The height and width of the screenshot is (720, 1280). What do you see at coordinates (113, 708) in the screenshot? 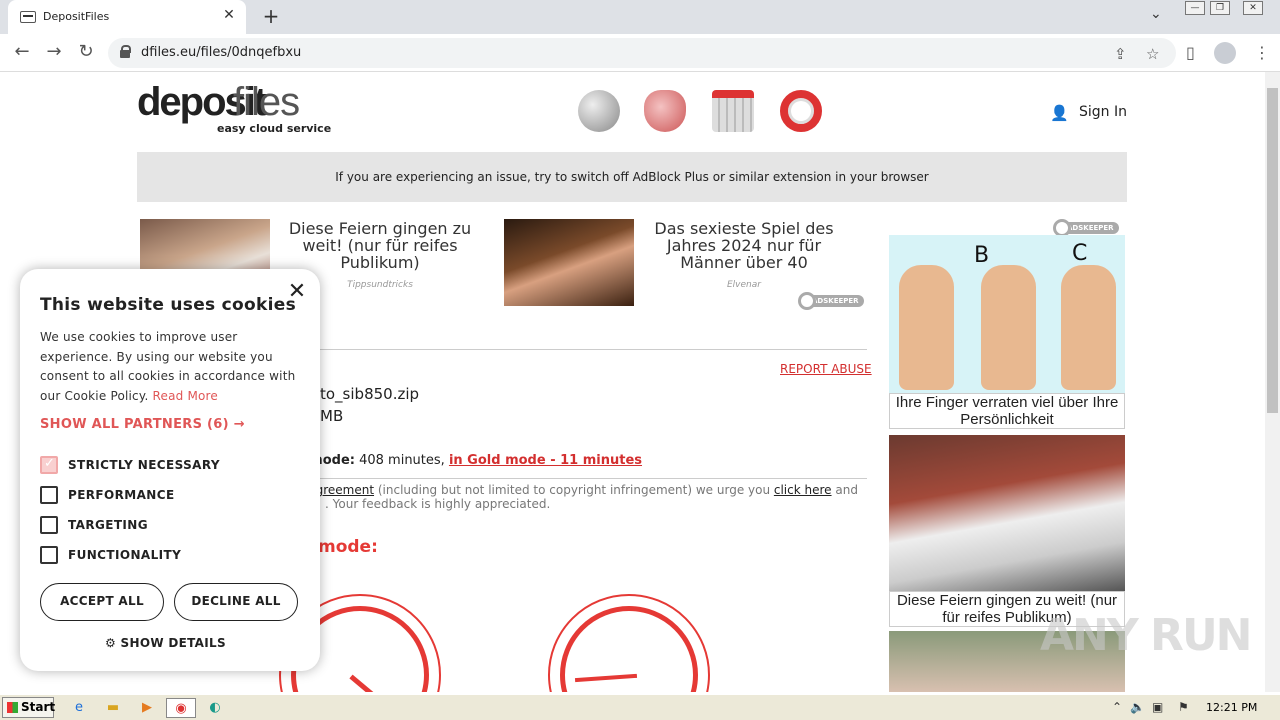
I see `explorer-folder-icon: ▬` at bounding box center [113, 708].